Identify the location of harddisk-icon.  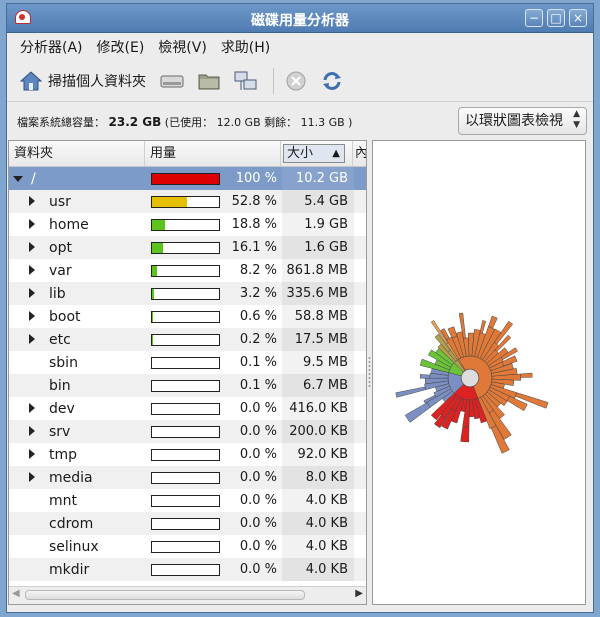
(172, 81).